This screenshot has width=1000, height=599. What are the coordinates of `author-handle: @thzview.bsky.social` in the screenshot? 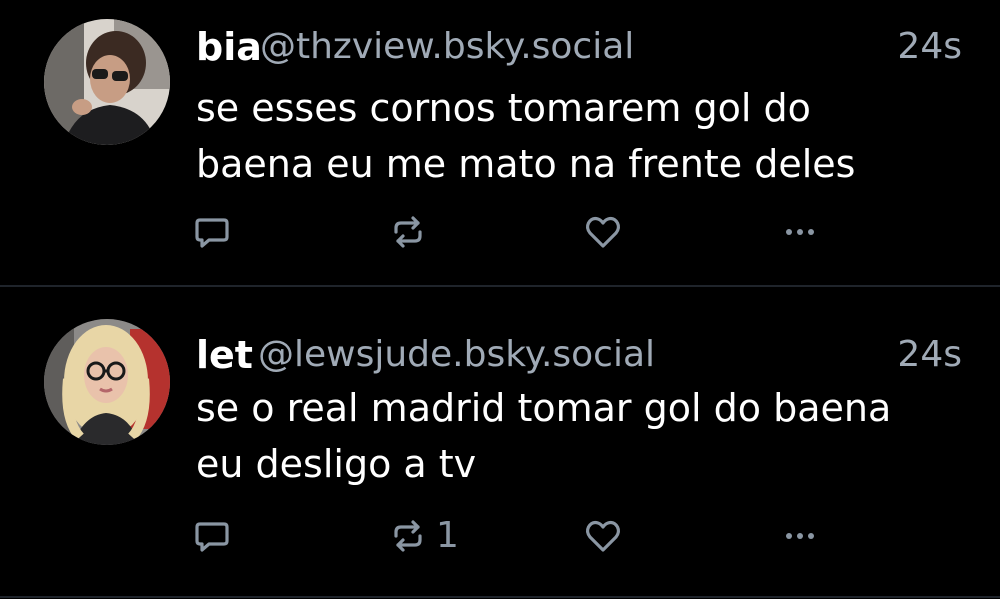 It's located at (447, 47).